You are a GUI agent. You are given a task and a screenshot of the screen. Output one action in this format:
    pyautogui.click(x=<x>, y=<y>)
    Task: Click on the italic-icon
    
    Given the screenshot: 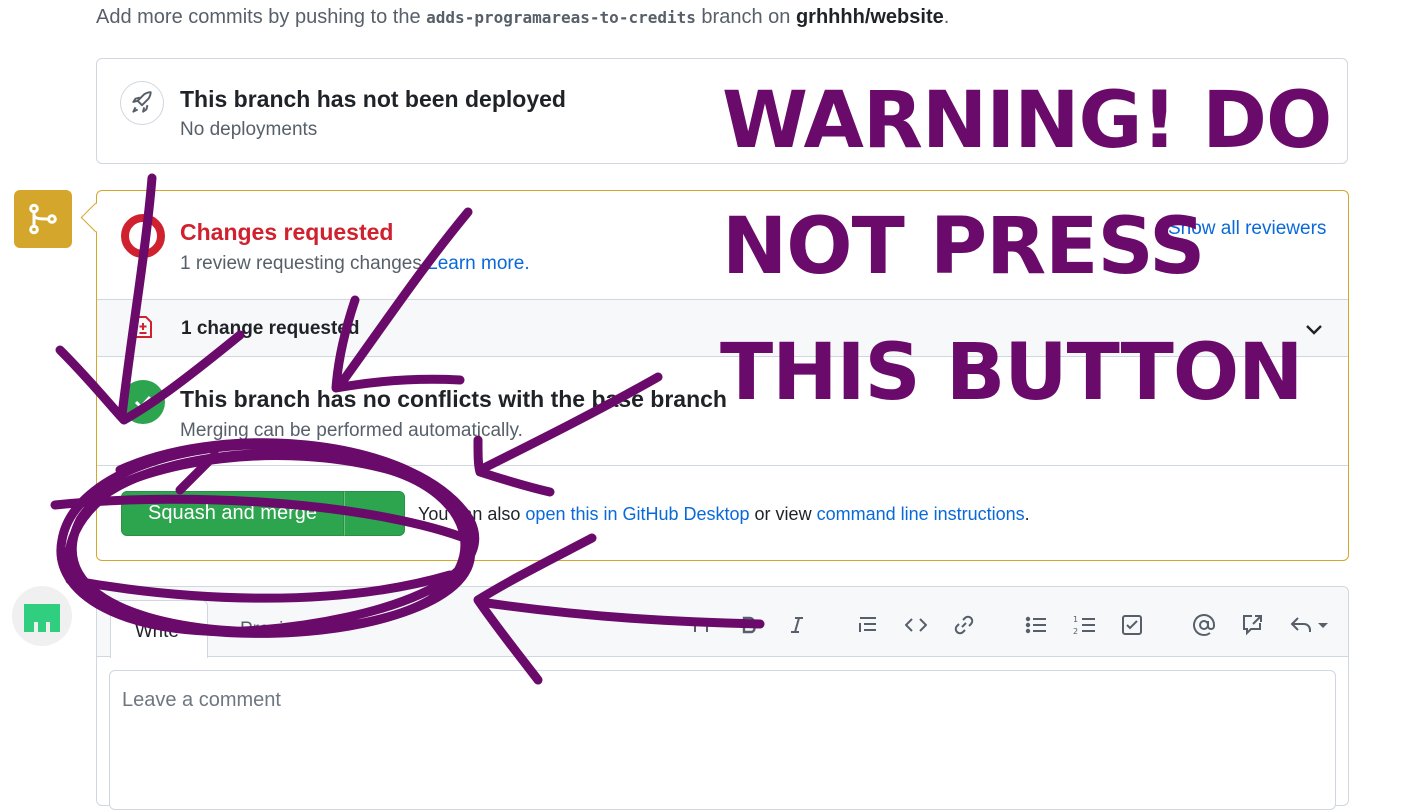 What is the action you would take?
    pyautogui.click(x=797, y=625)
    